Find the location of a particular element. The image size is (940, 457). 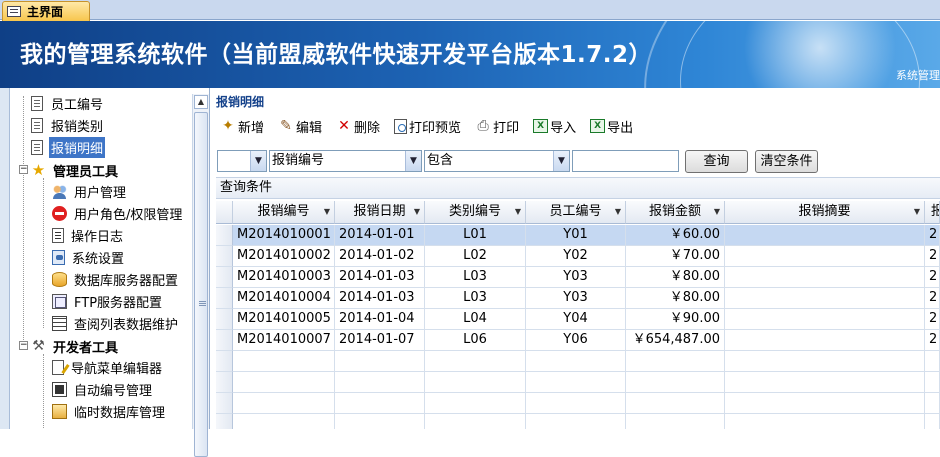

column-header: 员工编号 ▼ is located at coordinates (576, 212).